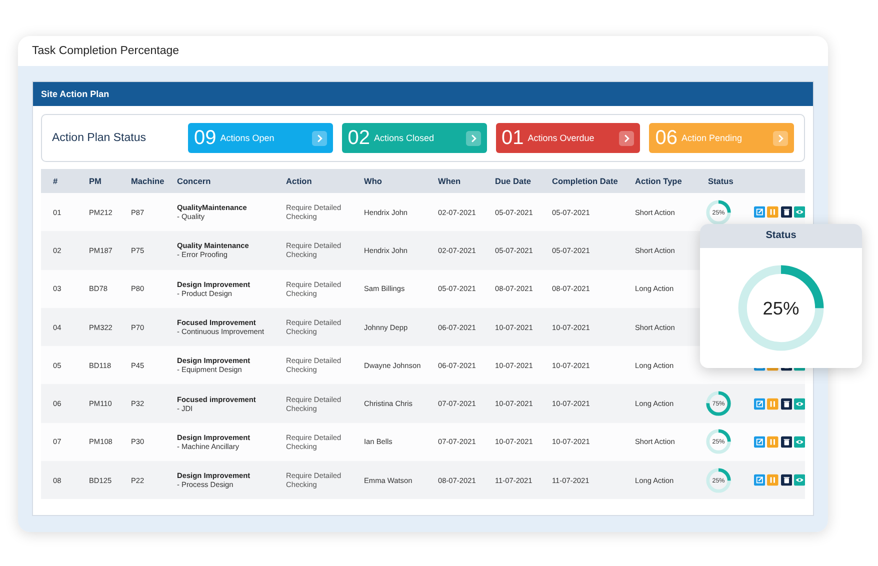 The width and height of the screenshot is (878, 566). I want to click on status-label: Actions Open, so click(248, 138).